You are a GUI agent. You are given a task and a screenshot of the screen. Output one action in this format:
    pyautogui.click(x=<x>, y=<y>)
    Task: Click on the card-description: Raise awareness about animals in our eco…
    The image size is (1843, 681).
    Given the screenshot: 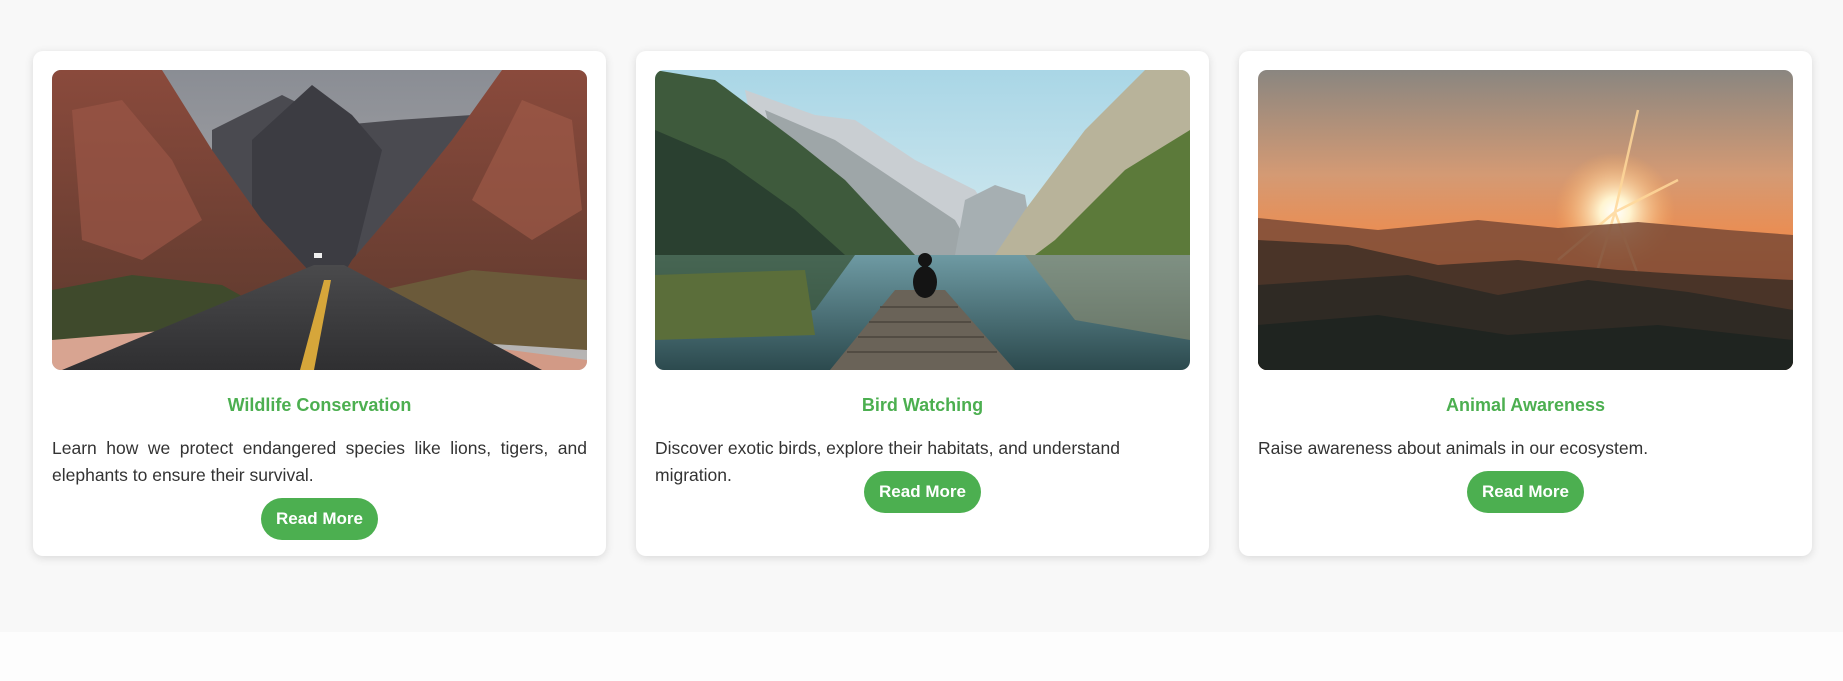 What is the action you would take?
    pyautogui.click(x=1453, y=448)
    